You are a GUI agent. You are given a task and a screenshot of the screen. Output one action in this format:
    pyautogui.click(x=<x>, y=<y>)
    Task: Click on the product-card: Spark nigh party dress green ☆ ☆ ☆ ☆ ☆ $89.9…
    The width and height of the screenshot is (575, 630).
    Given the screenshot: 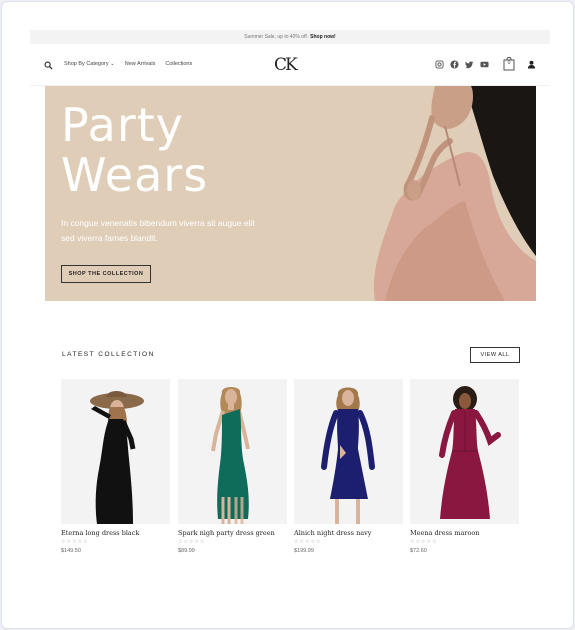 What is the action you would take?
    pyautogui.click(x=232, y=466)
    